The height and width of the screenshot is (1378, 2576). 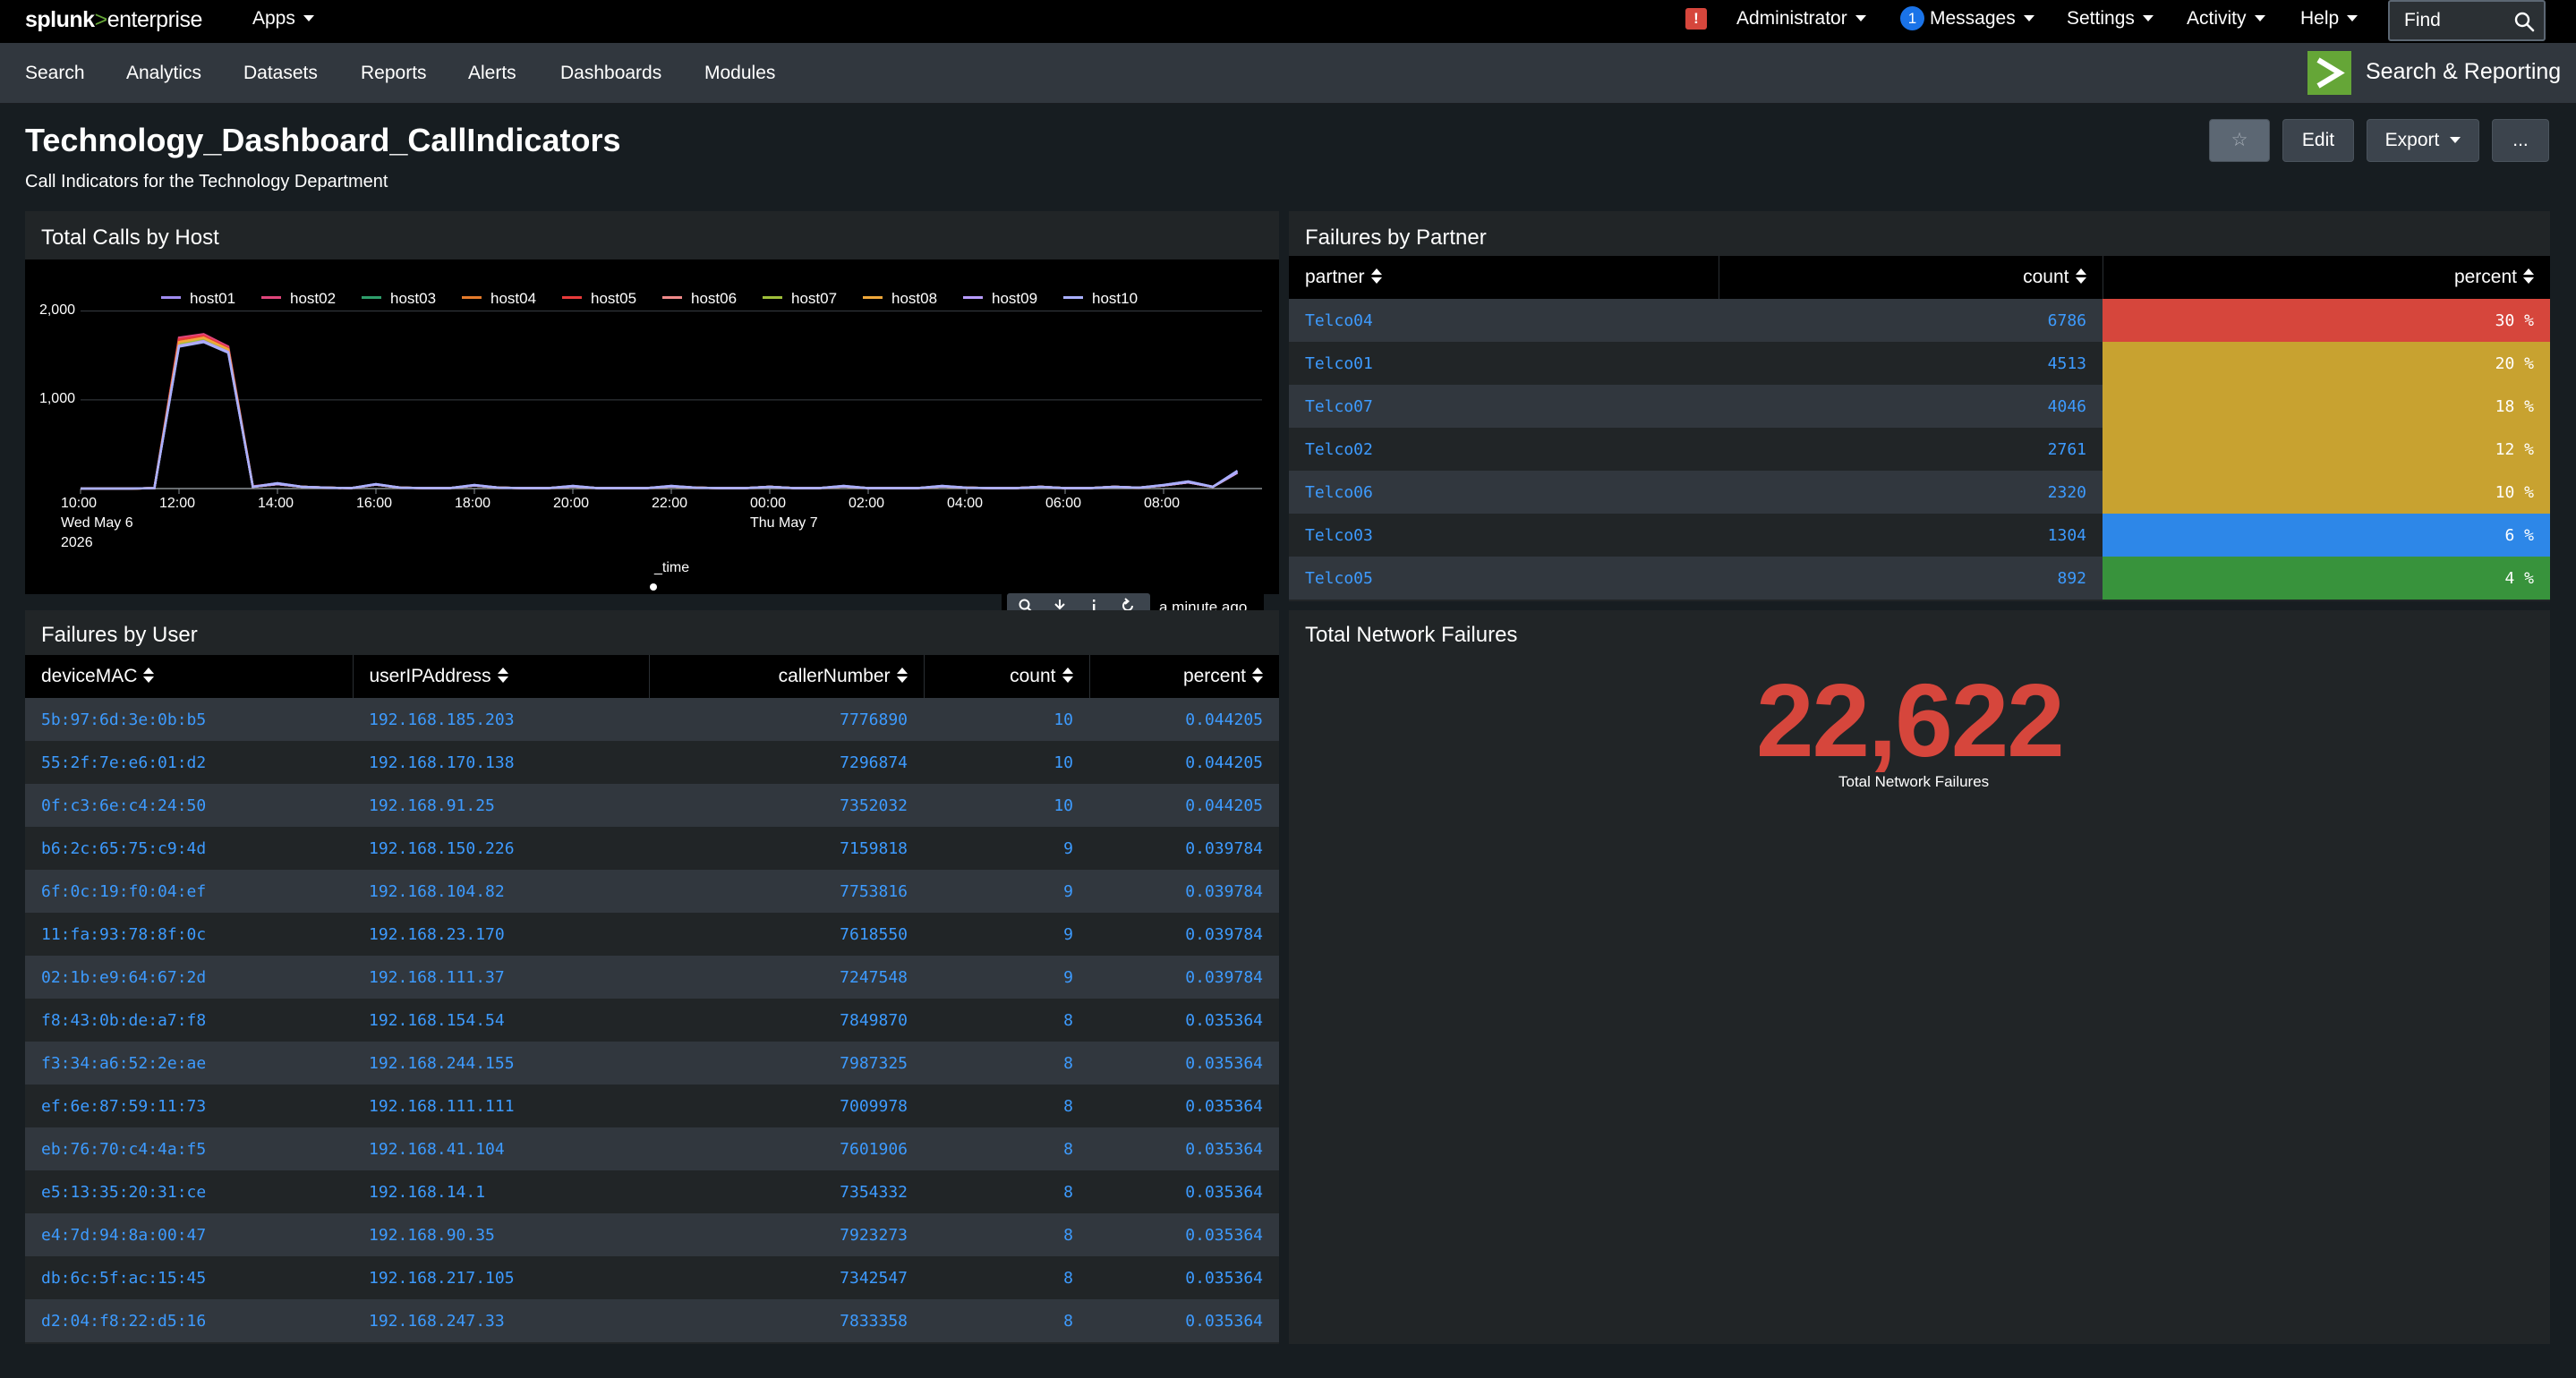 I want to click on cell-percent: 6 %, so click(x=2326, y=535).